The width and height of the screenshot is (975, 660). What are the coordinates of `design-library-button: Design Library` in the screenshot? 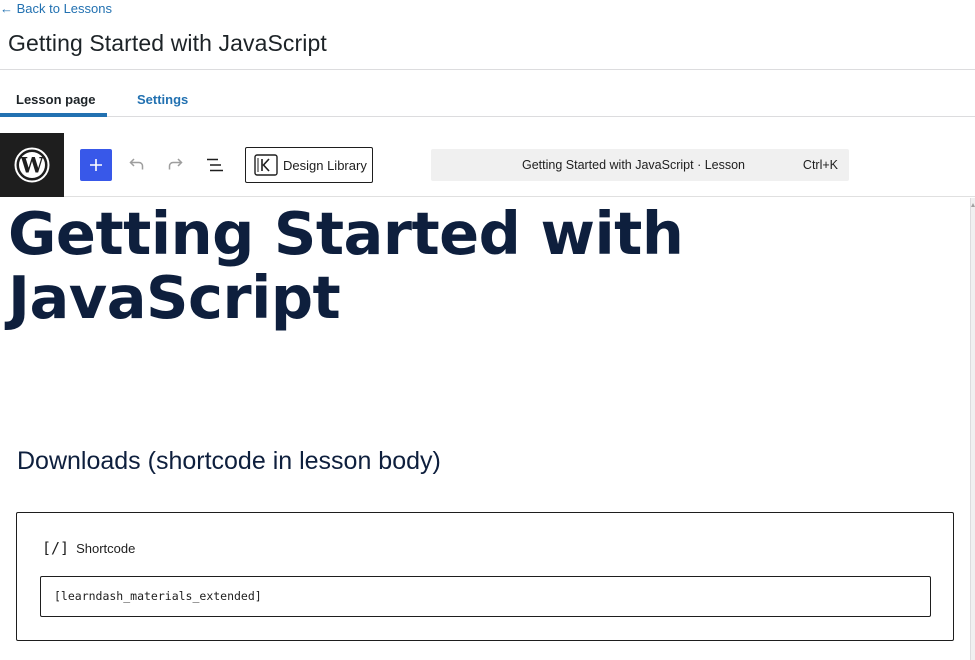 It's located at (309, 165).